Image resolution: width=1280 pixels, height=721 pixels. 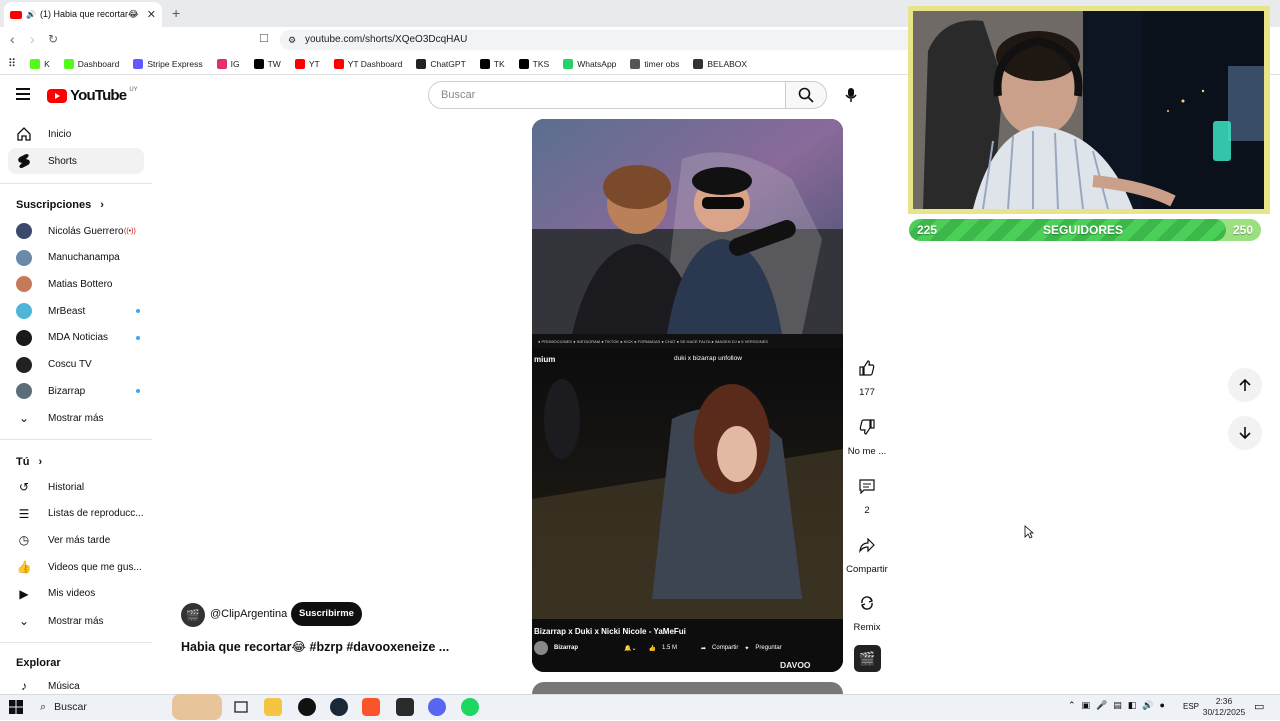 What do you see at coordinates (31, 14) in the screenshot?
I see `speaker-icon: 🔊` at bounding box center [31, 14].